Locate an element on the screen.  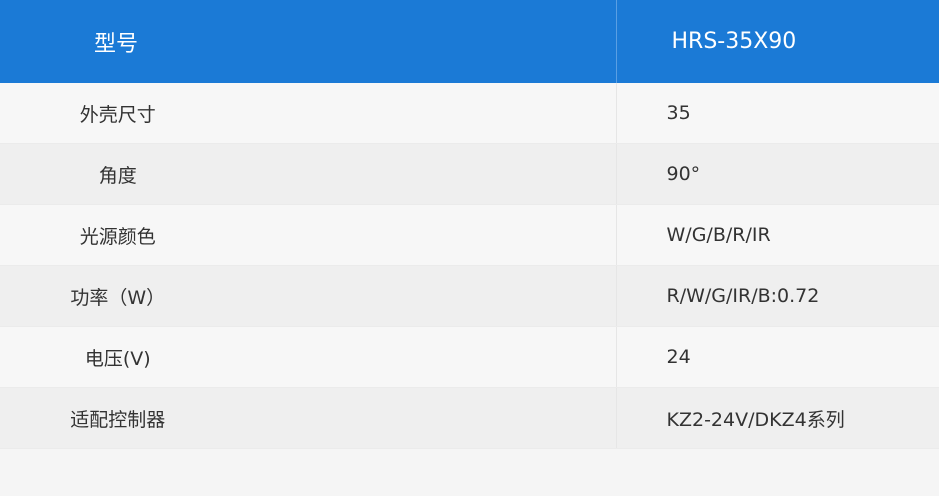
table-row: 角度 90° is located at coordinates (469, 174).